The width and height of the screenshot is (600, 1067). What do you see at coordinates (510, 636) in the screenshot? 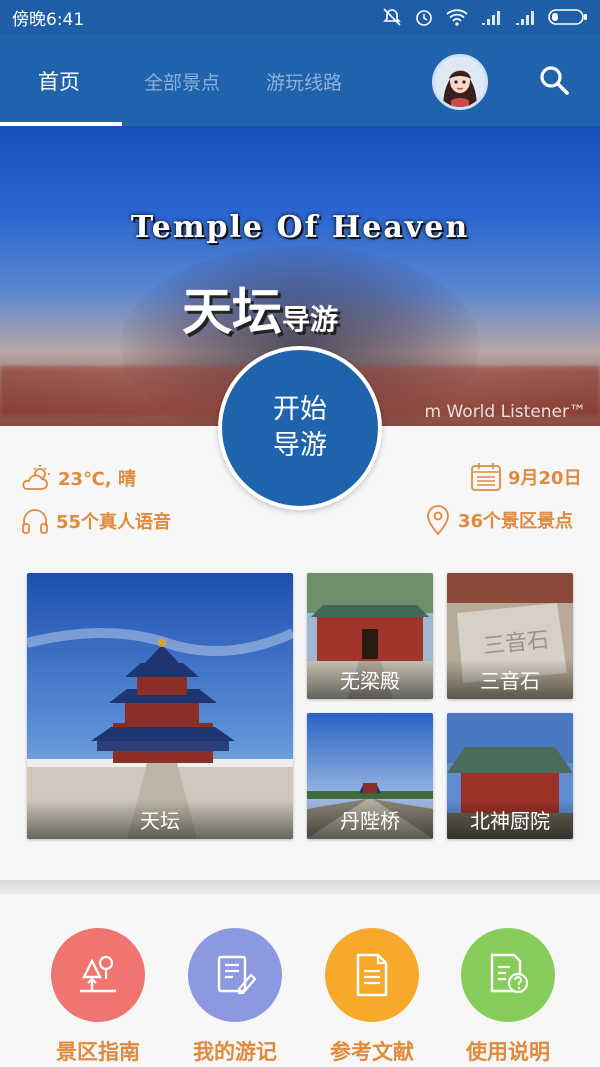
I see `attraction-tile-sanyinshi: 三音石 三音石` at bounding box center [510, 636].